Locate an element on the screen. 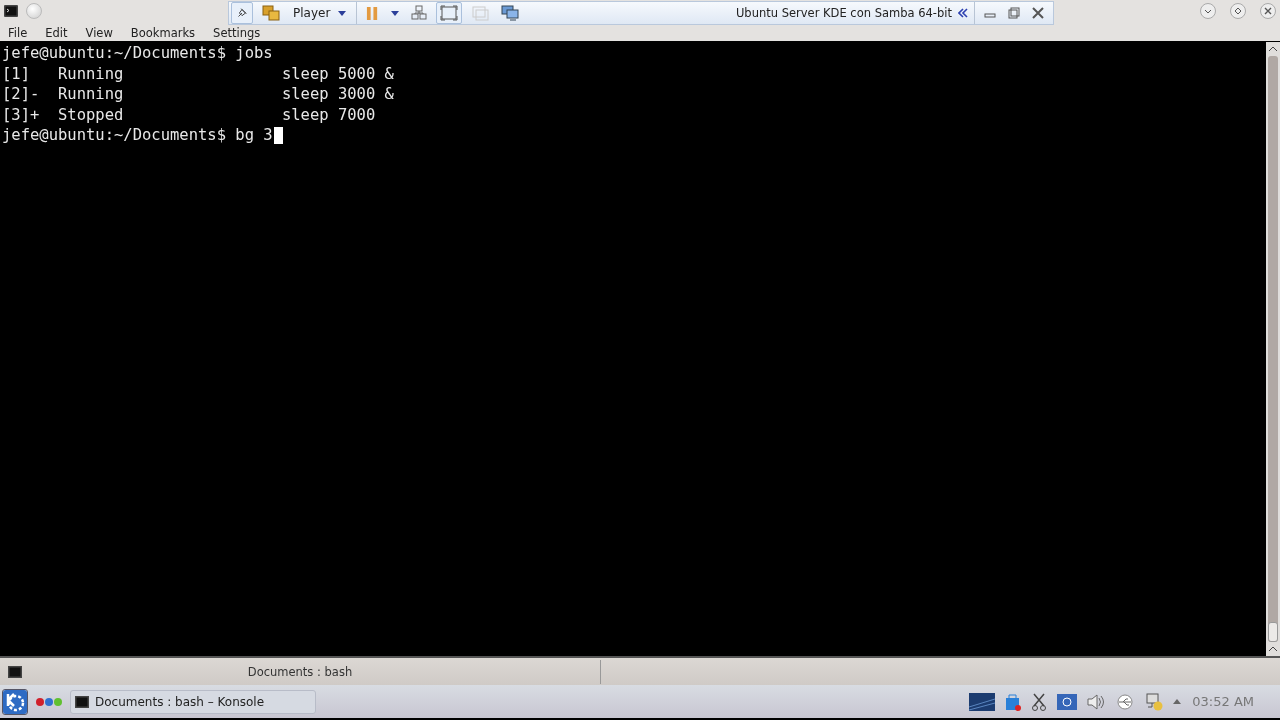 The height and width of the screenshot is (720, 1280). terminal-line: [2]- Running sleep 3000 & is located at coordinates (198, 94).